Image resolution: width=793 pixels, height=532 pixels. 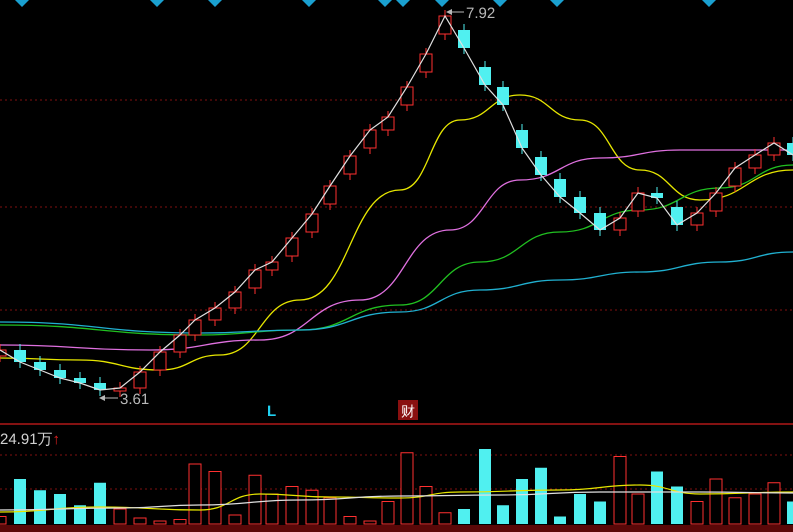 What do you see at coordinates (481, 13) in the screenshot?
I see `high-price-label: 7.92` at bounding box center [481, 13].